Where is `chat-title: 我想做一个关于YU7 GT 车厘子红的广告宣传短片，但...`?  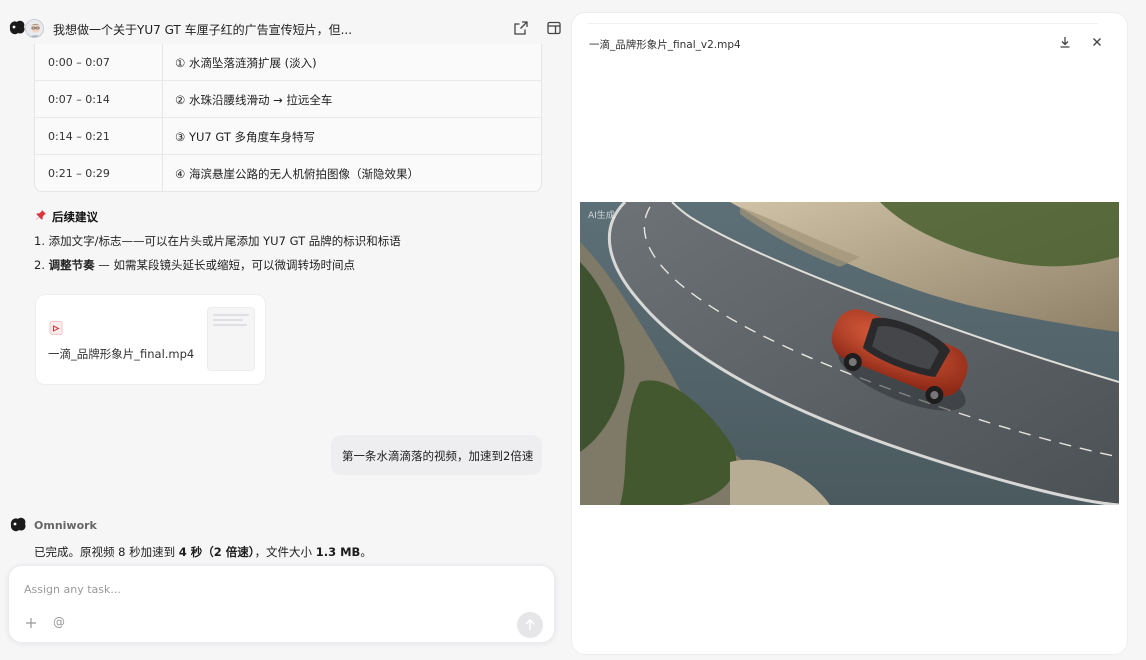
chat-title: 我想做一个关于YU7 GT 车厘子红的广告宣传短片，但... is located at coordinates (203, 30).